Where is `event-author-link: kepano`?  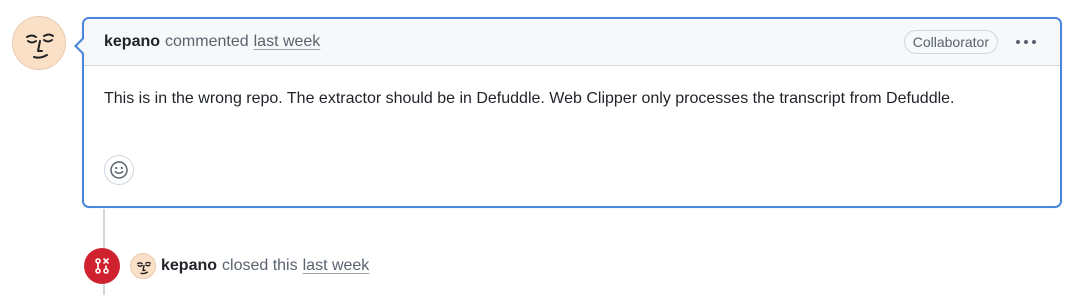
event-author-link: kepano is located at coordinates (189, 266).